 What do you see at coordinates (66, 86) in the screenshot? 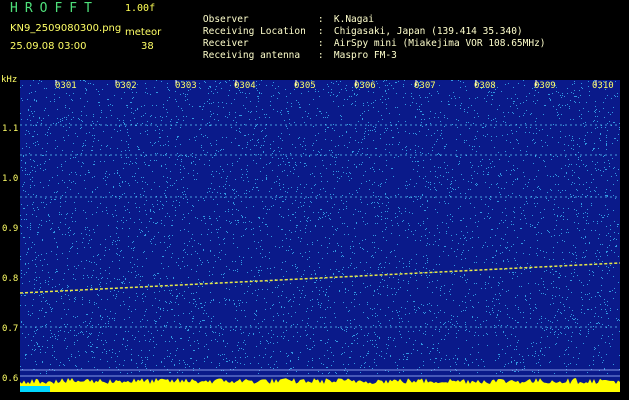
I see `time-tick-label: 0301` at bounding box center [66, 86].